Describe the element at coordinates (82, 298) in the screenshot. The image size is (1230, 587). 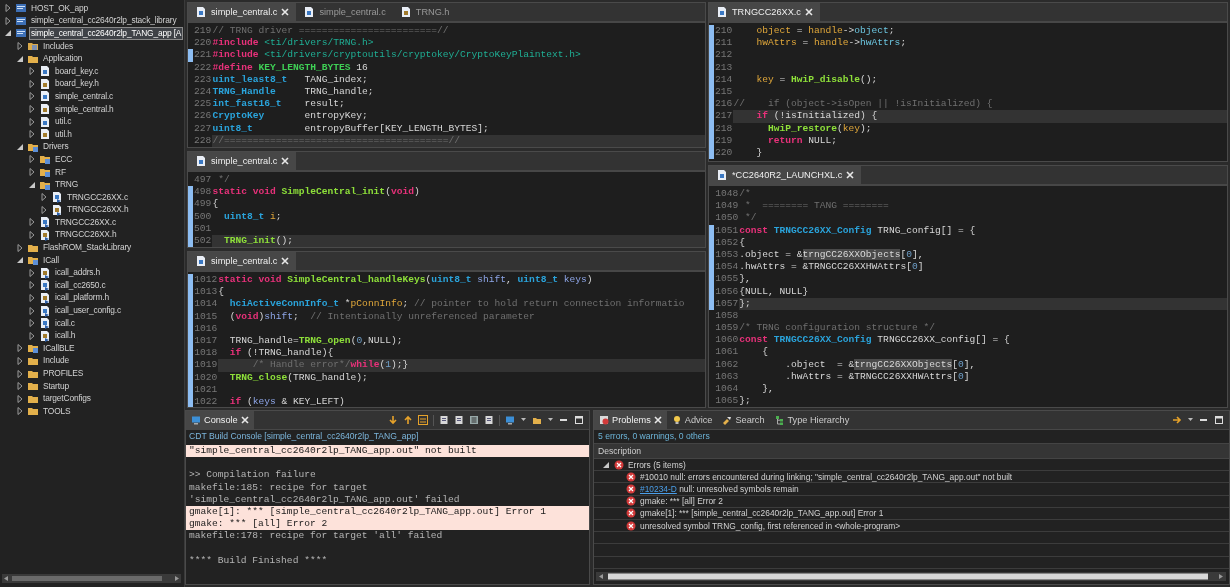
I see `tree-item: icall_platform.h` at that location.